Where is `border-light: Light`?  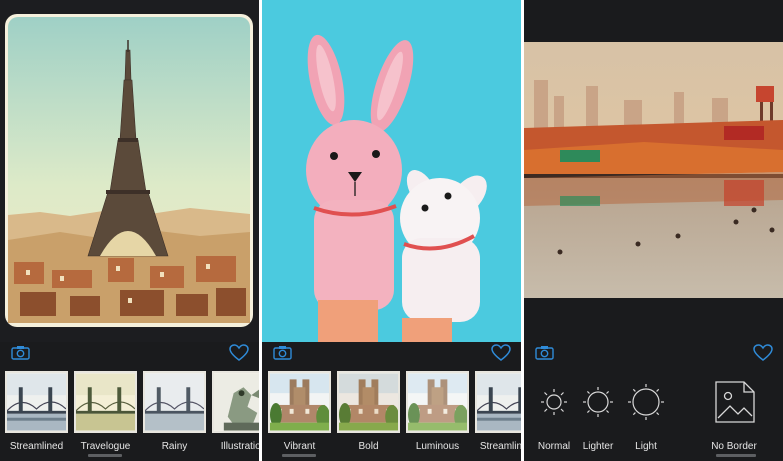 border-light: Light is located at coordinates (646, 414).